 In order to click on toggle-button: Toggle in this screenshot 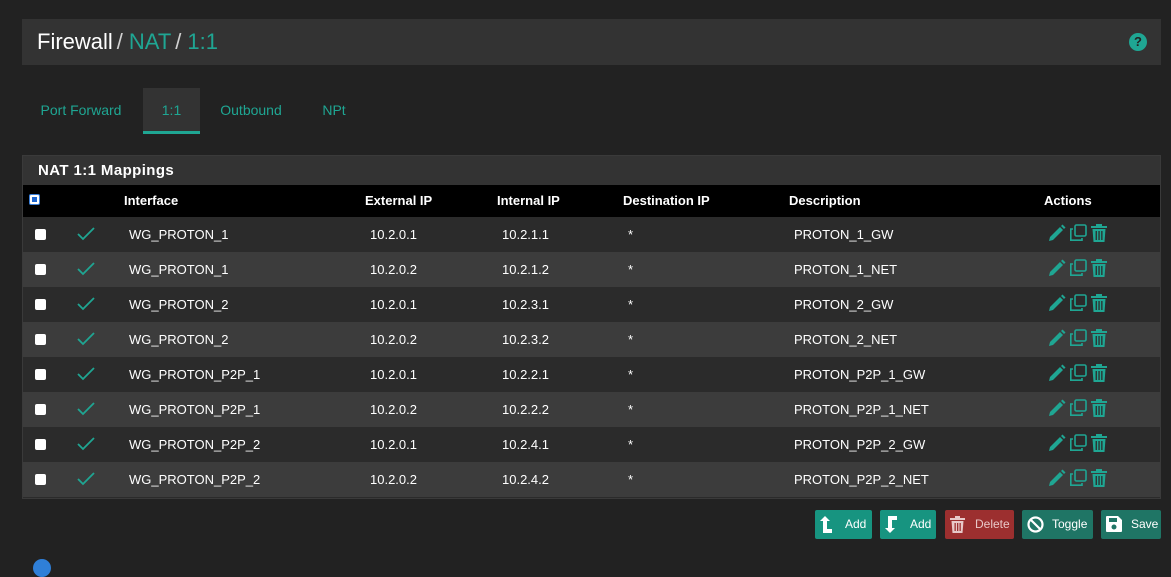, I will do `click(1057, 524)`.